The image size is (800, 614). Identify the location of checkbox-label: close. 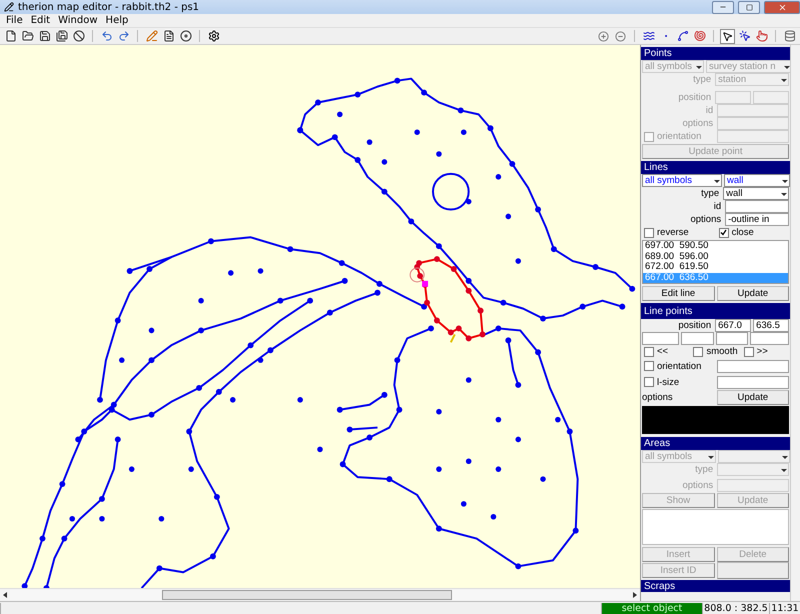
(743, 232).